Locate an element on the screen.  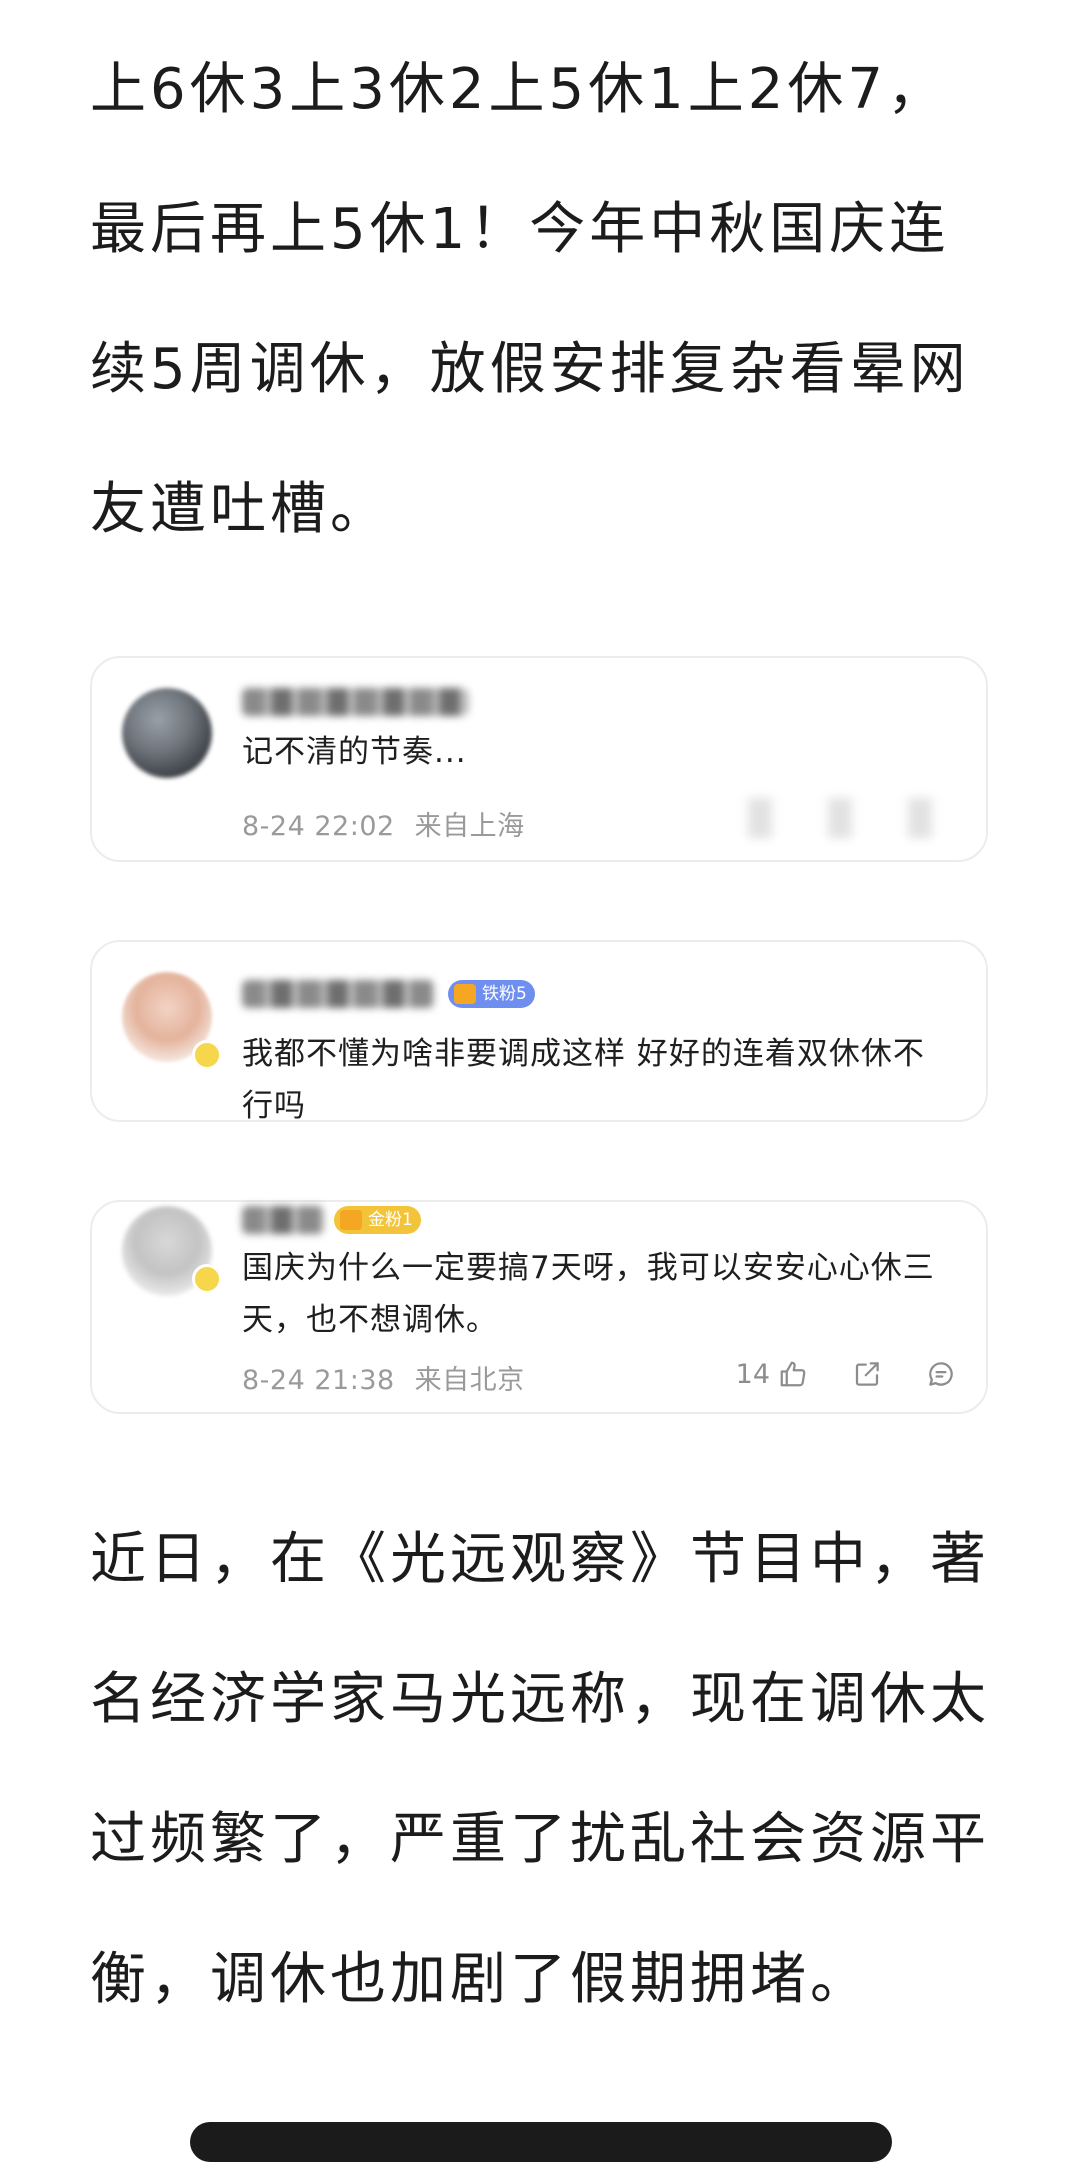
comment-icon is located at coordinates (941, 1374).